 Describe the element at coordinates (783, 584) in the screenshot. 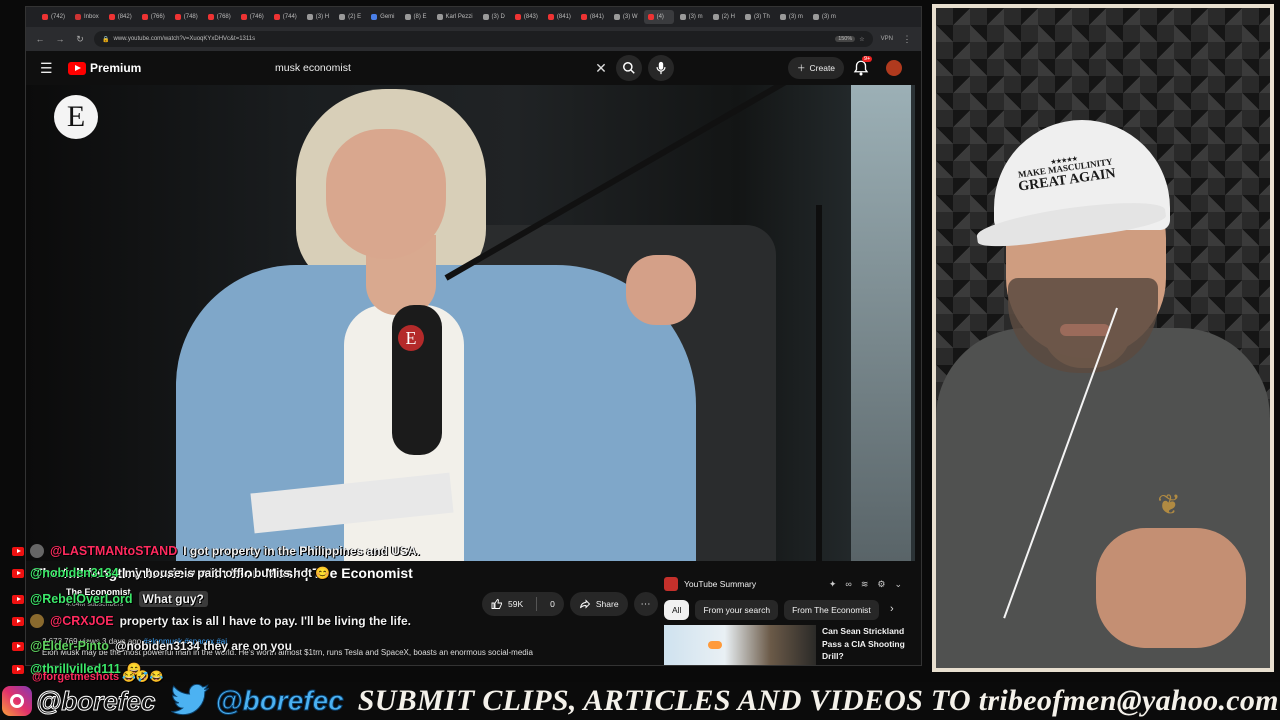

I see `youtube-summary-bar: YouTube Summary ✦ ∞ ≋ ⚙ ⌄` at that location.